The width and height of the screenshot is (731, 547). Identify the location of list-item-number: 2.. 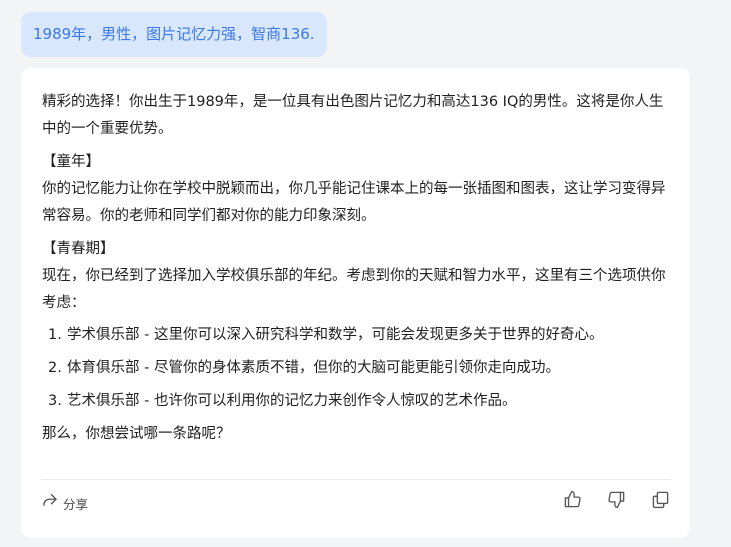
(55, 368).